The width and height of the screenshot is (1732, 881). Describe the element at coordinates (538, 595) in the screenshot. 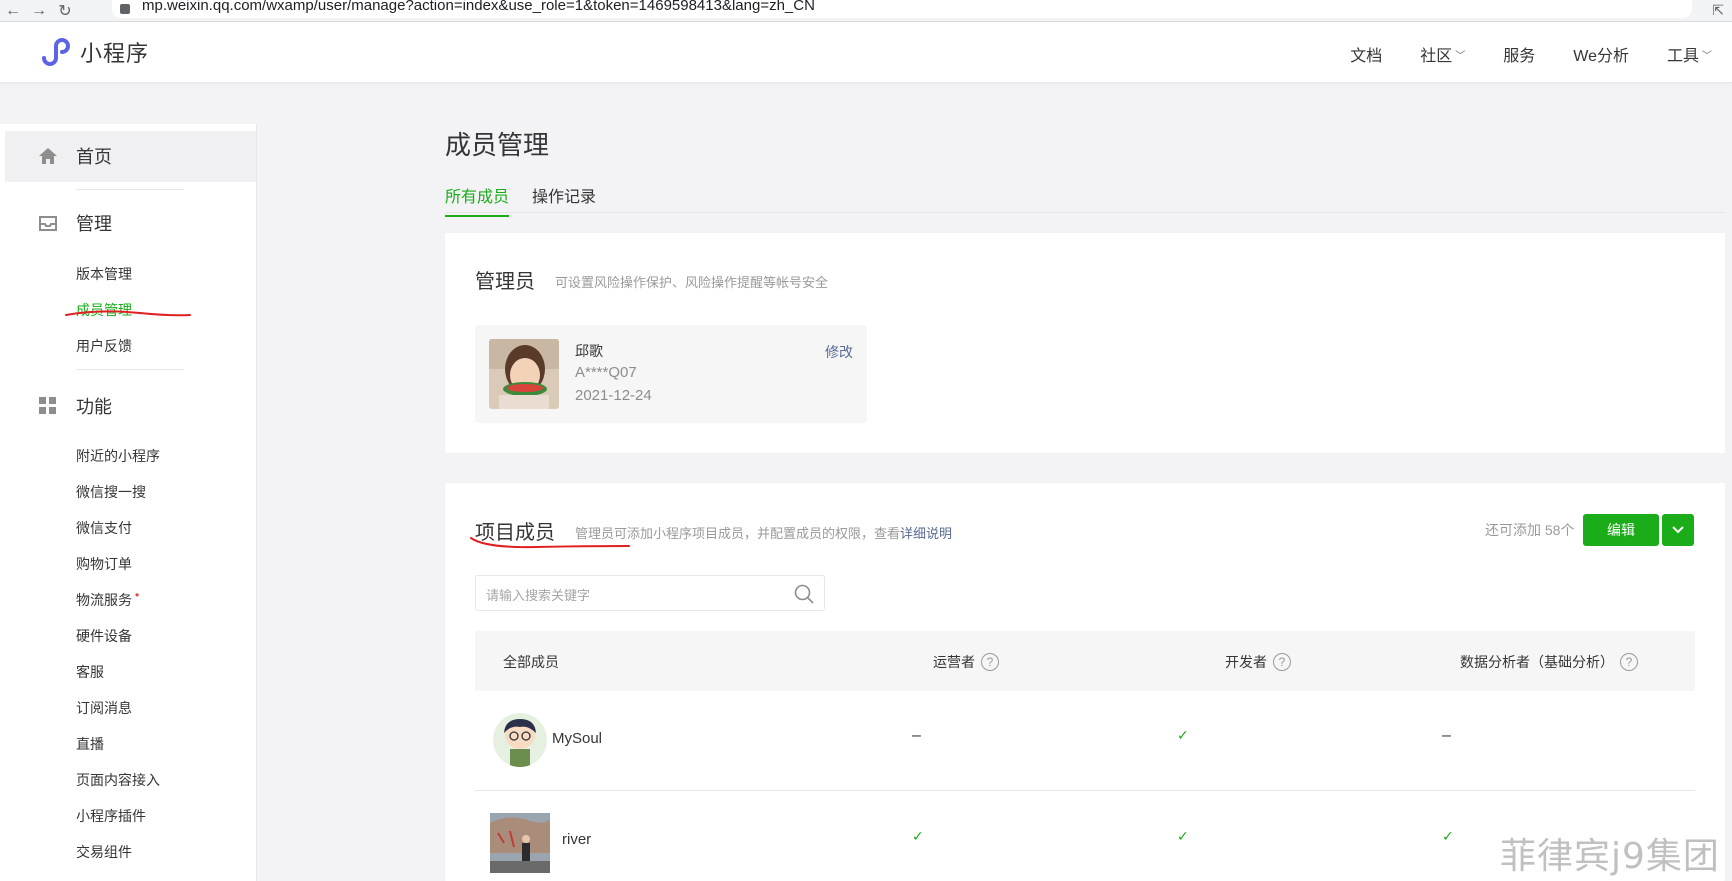

I see `search-placeholder: 请输入搜索关键字` at that location.